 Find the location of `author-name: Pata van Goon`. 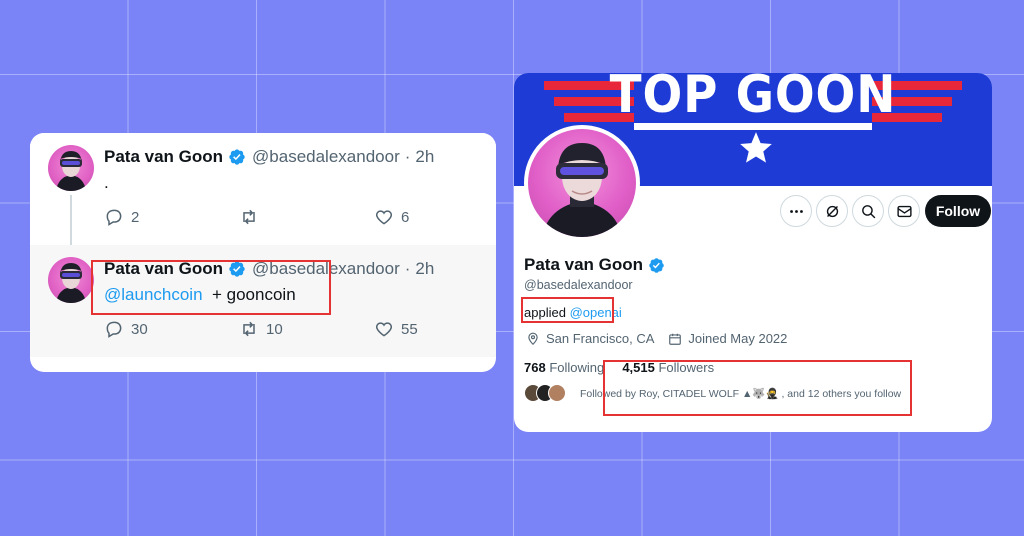

author-name: Pata van Goon is located at coordinates (163, 157).